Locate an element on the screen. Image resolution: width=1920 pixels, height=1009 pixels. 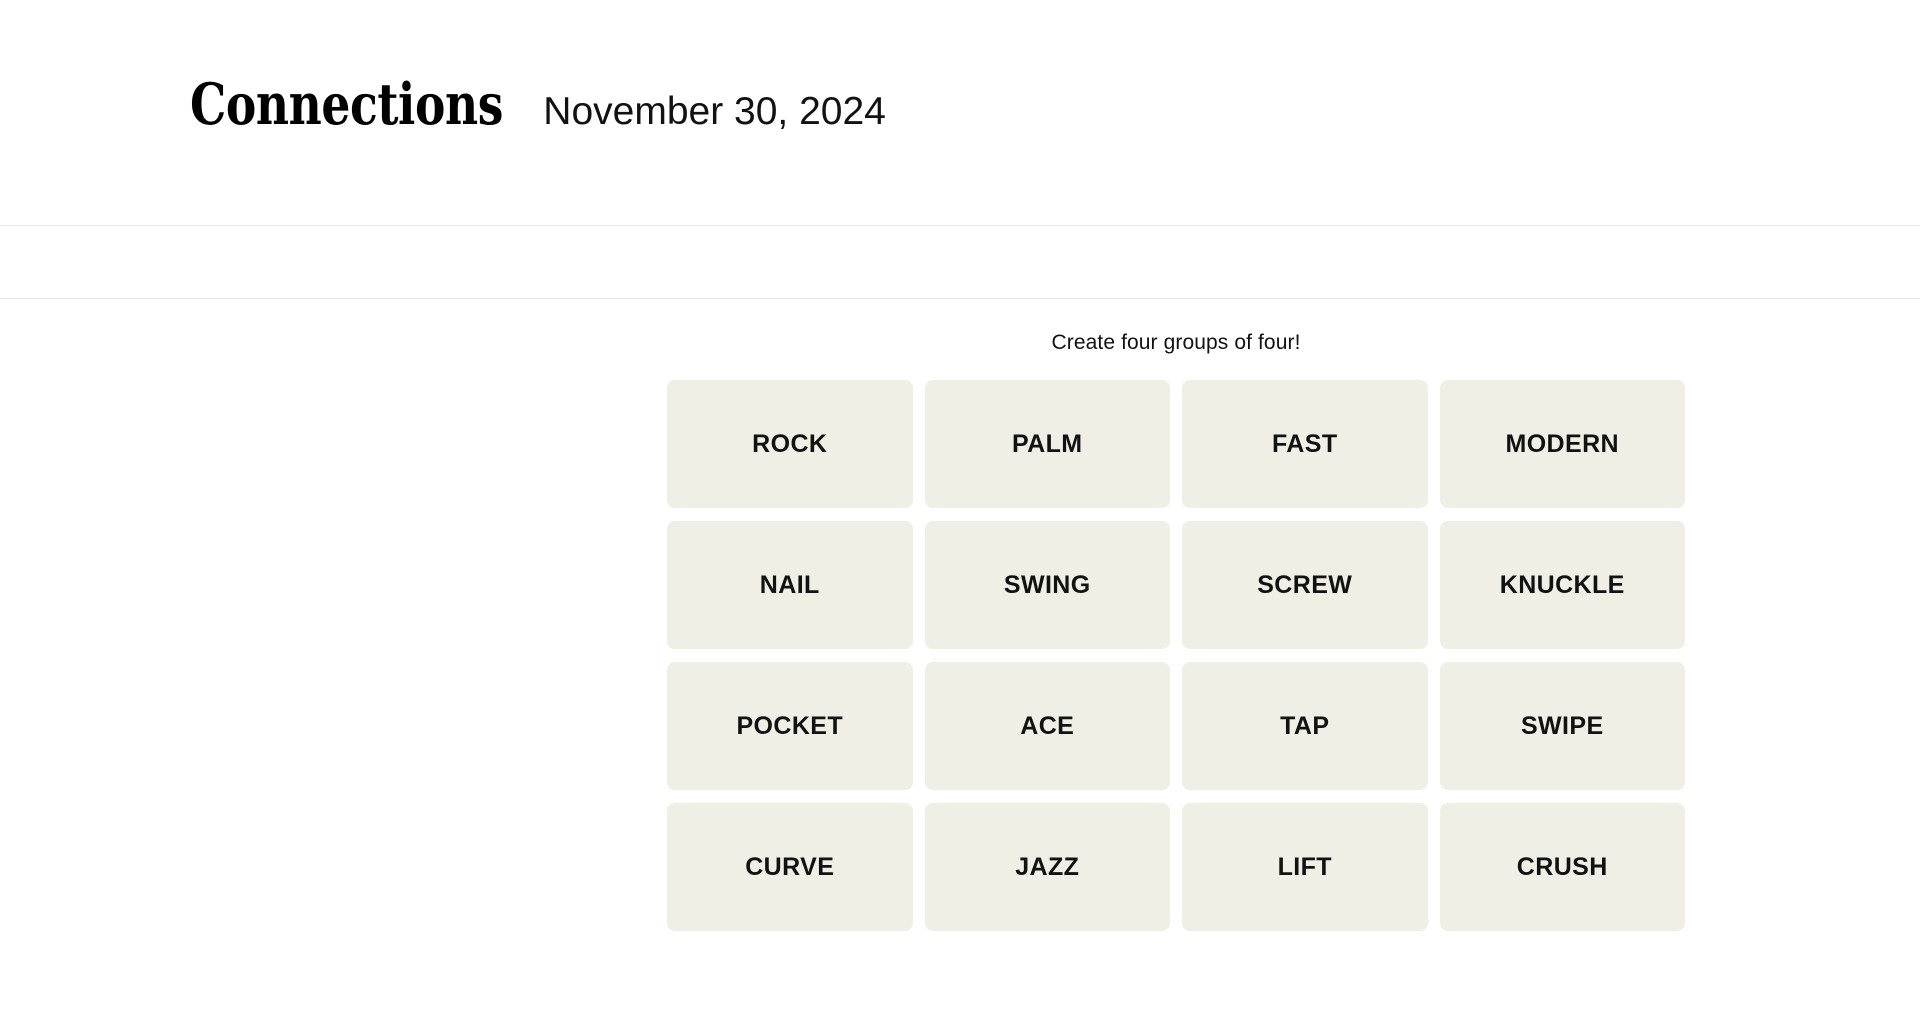
word-tile: LIFT is located at coordinates (1305, 867).